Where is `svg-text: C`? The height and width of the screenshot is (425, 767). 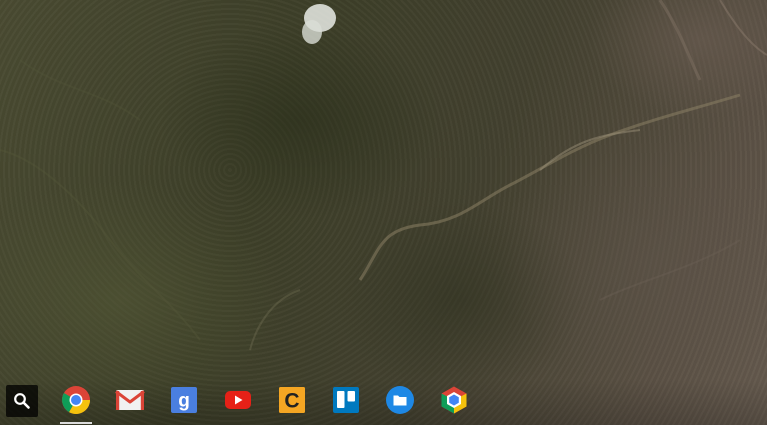
svg-text: C is located at coordinates (291, 401).